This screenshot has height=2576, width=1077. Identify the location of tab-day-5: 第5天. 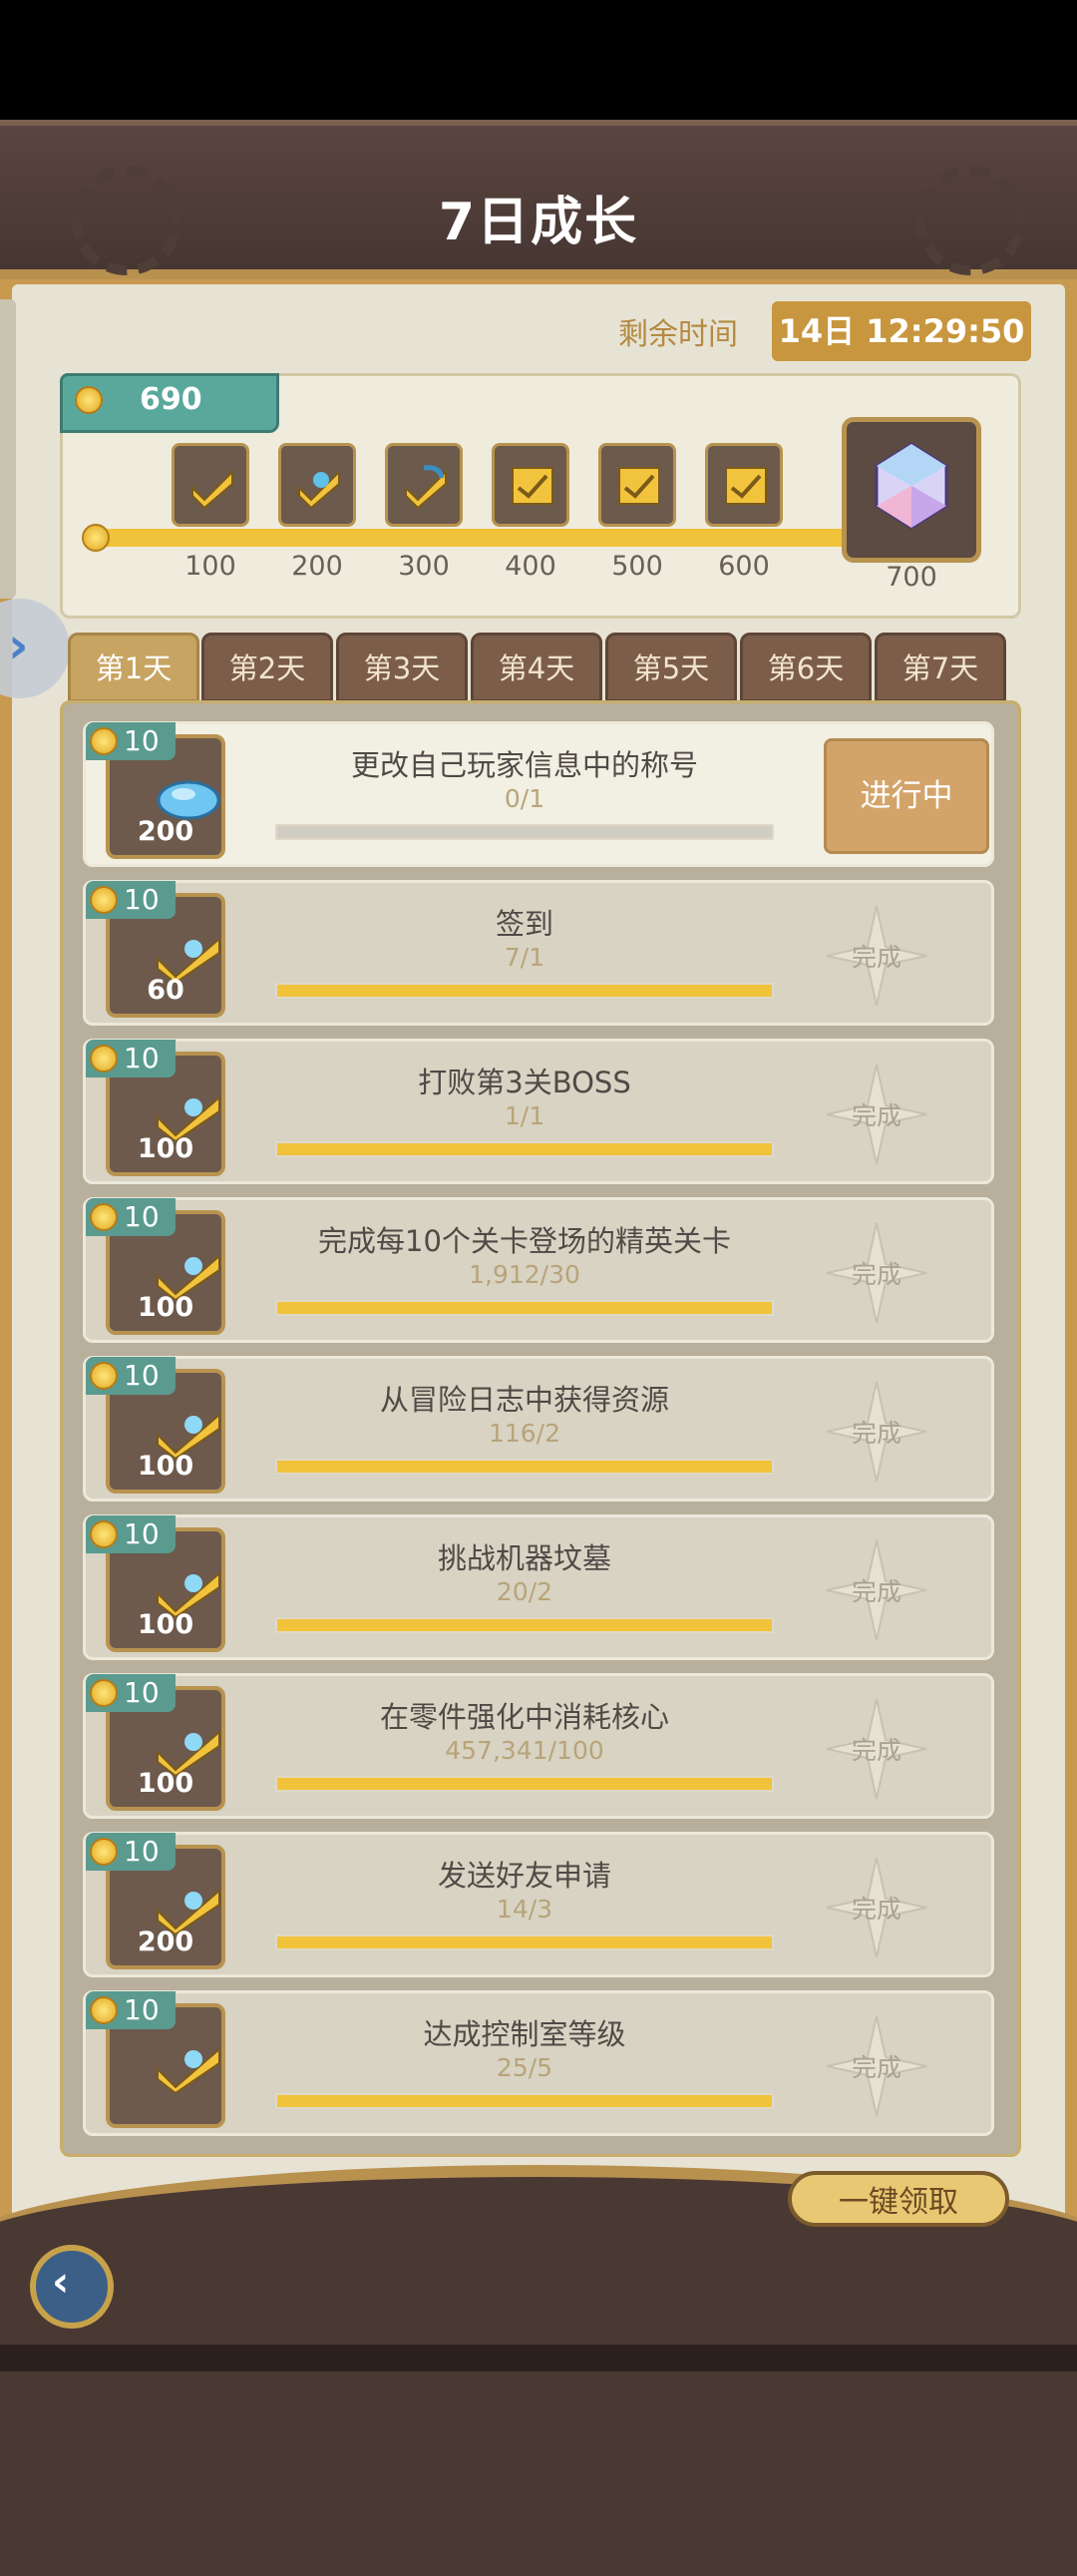
(671, 667).